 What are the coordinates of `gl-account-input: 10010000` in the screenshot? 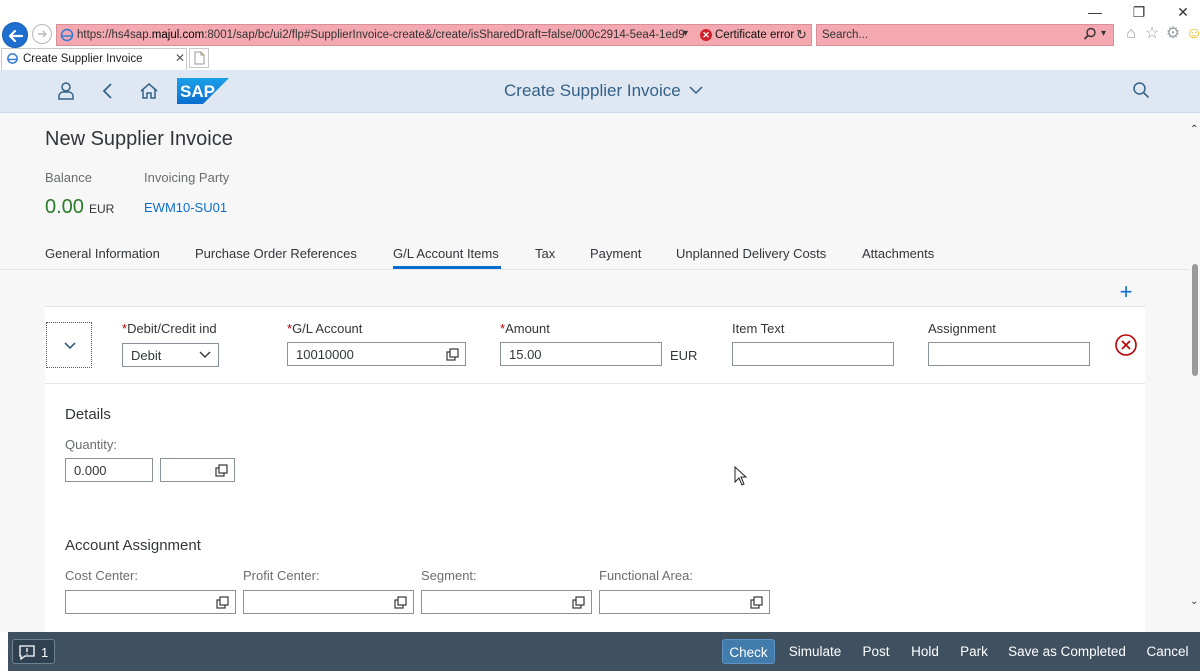 It's located at (376, 354).